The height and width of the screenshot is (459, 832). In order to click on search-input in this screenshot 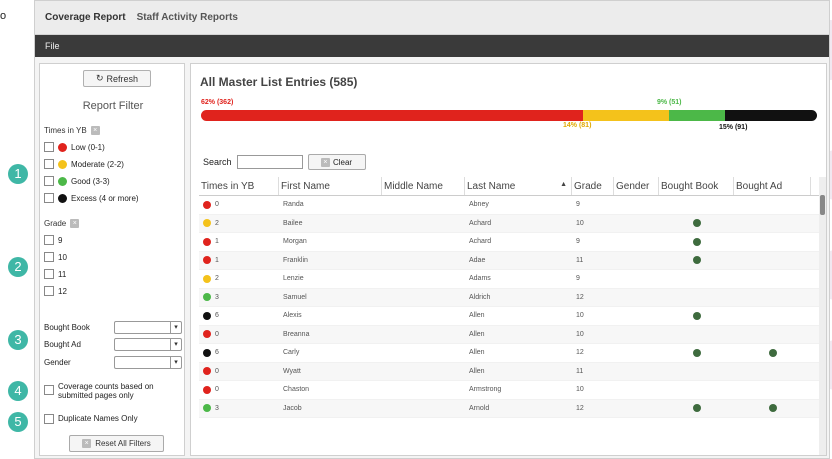, I will do `click(269, 162)`.